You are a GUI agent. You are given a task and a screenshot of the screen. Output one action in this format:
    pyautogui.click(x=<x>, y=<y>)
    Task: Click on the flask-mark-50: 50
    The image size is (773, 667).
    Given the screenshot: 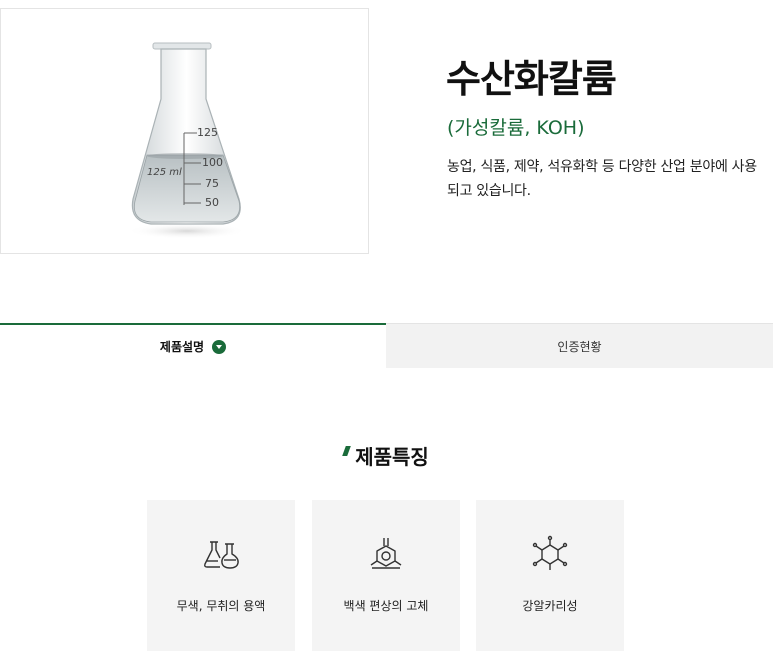 What is the action you would take?
    pyautogui.click(x=212, y=202)
    